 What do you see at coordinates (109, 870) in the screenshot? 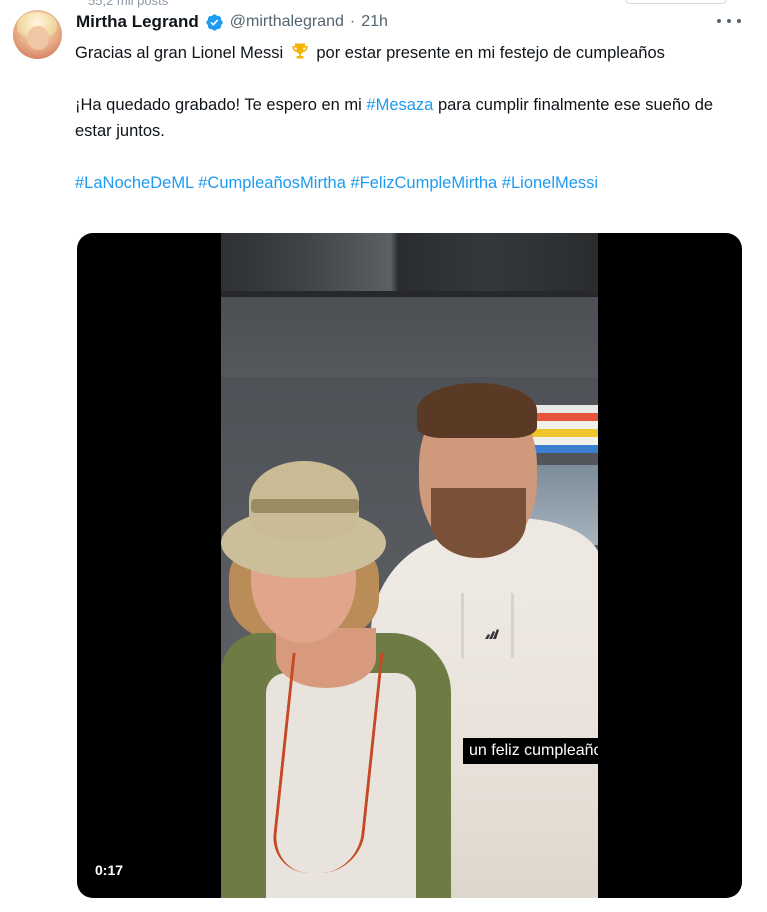
I see `video-duration: 0:17` at bounding box center [109, 870].